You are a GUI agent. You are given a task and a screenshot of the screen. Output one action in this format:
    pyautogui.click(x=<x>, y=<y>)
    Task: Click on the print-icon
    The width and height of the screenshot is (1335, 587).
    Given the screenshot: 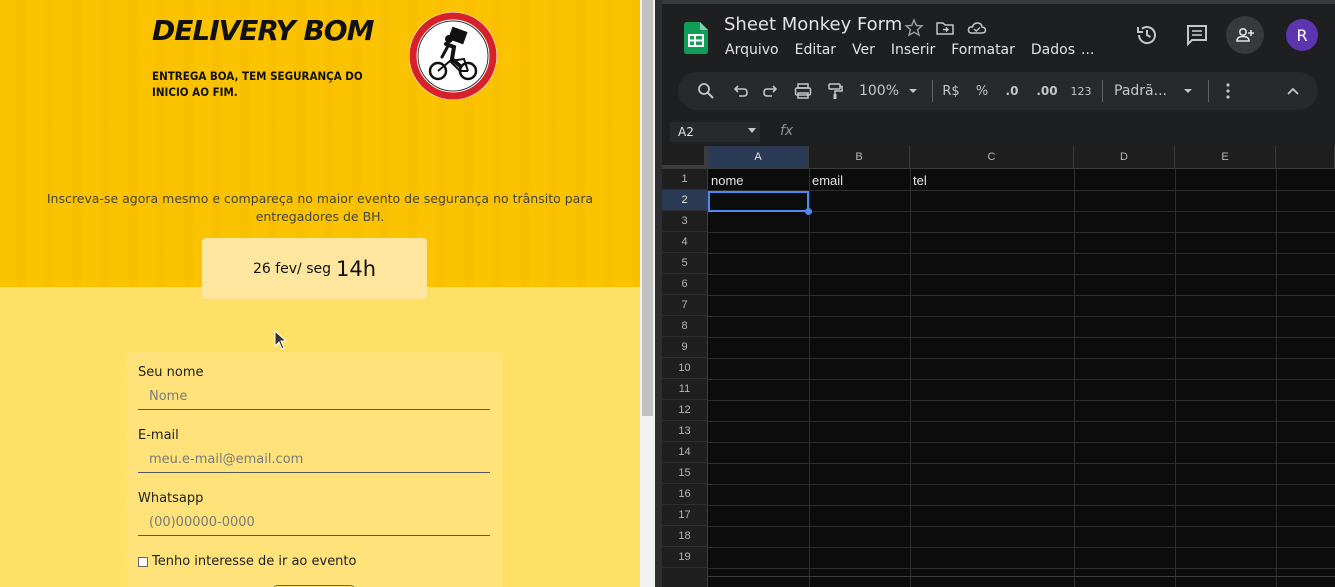 What is the action you would take?
    pyautogui.click(x=803, y=91)
    